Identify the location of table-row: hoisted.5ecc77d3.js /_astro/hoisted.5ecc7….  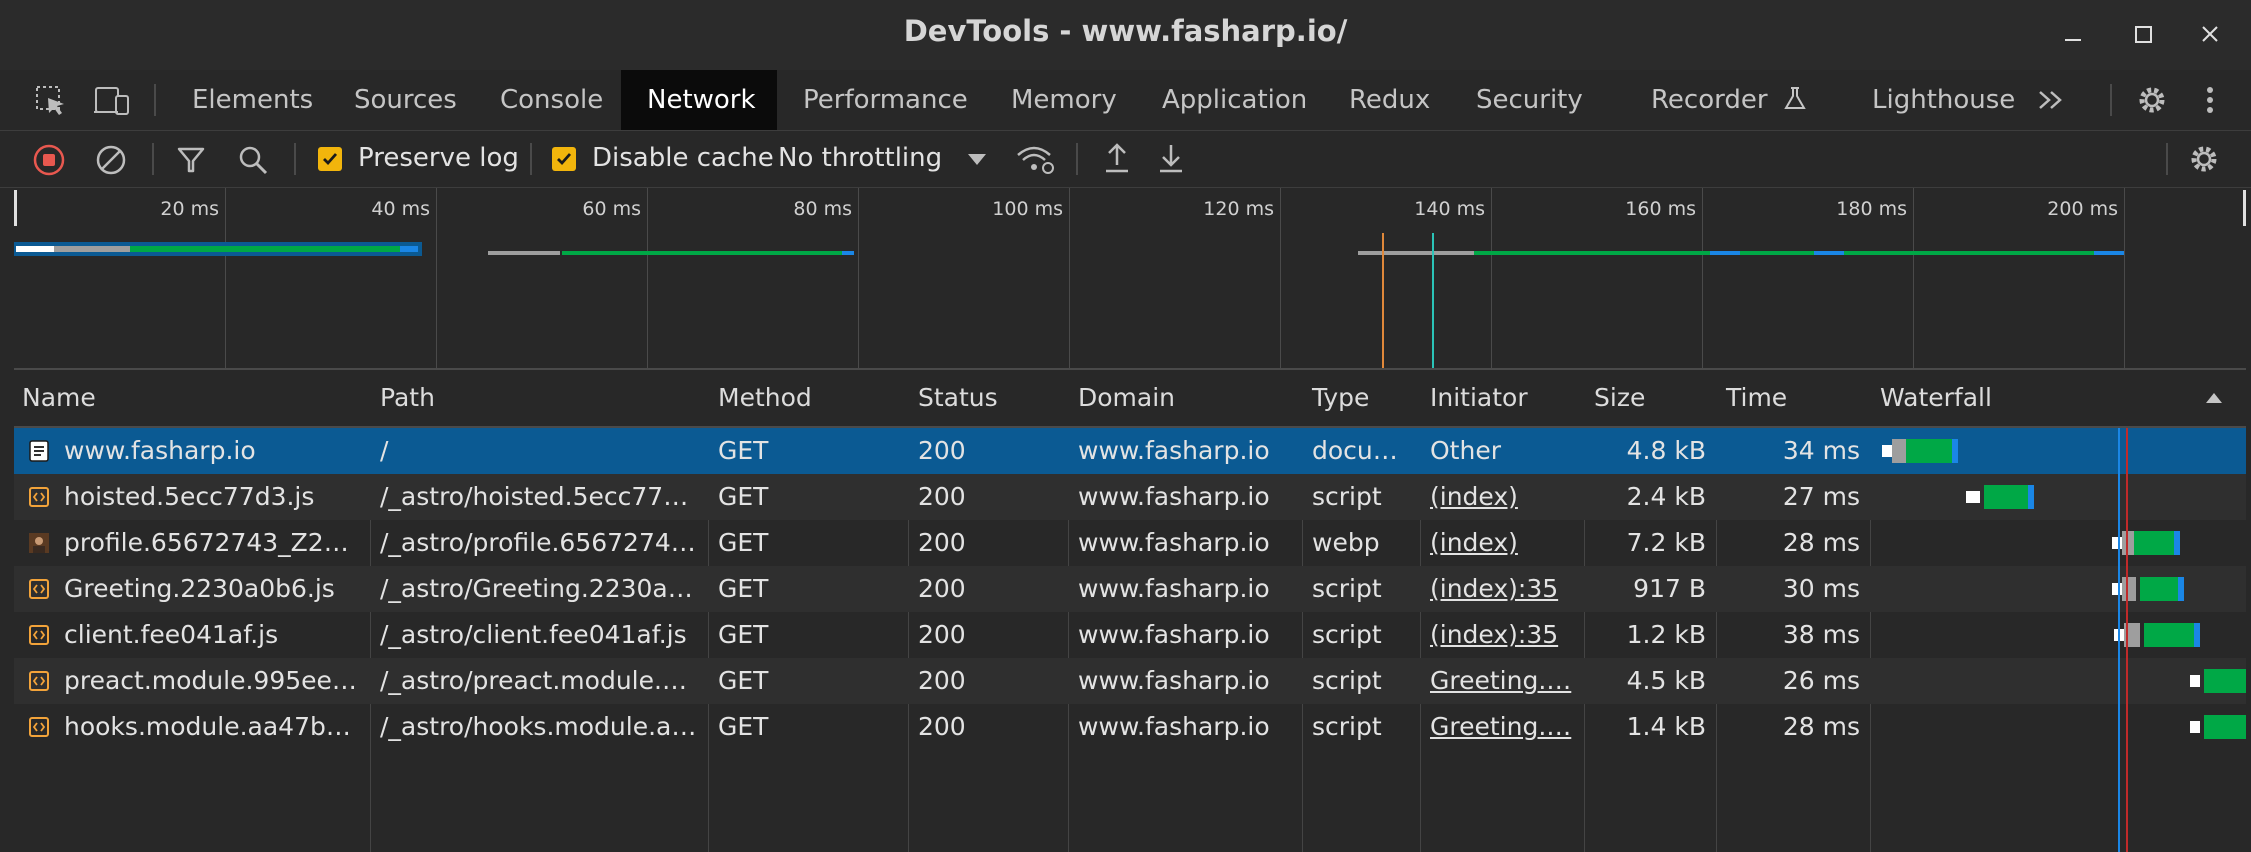
(1130, 497).